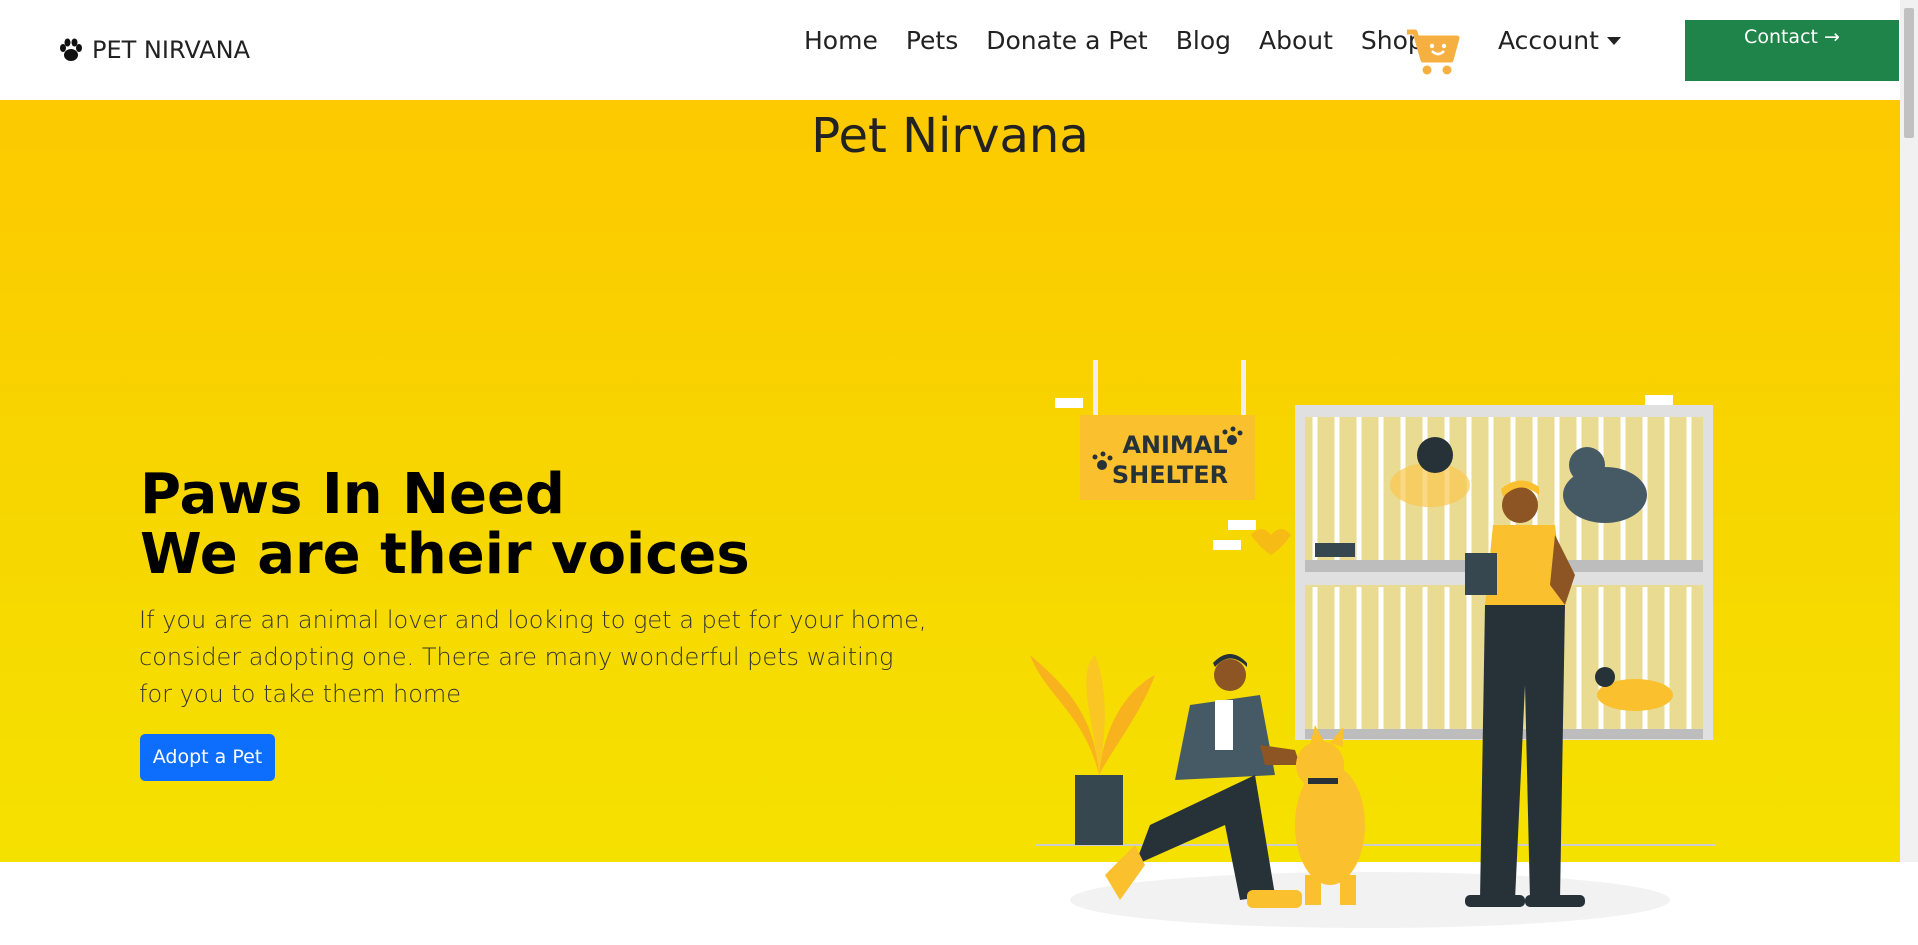 This screenshot has height=945, width=1918. What do you see at coordinates (1296, 41) in the screenshot?
I see `nav-about: About` at bounding box center [1296, 41].